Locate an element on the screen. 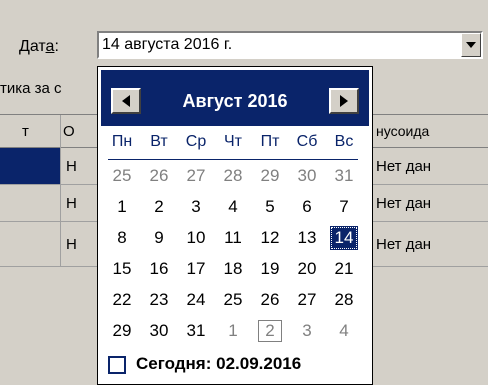 This screenshot has width=488, height=385. today-day: 2 is located at coordinates (270, 331).